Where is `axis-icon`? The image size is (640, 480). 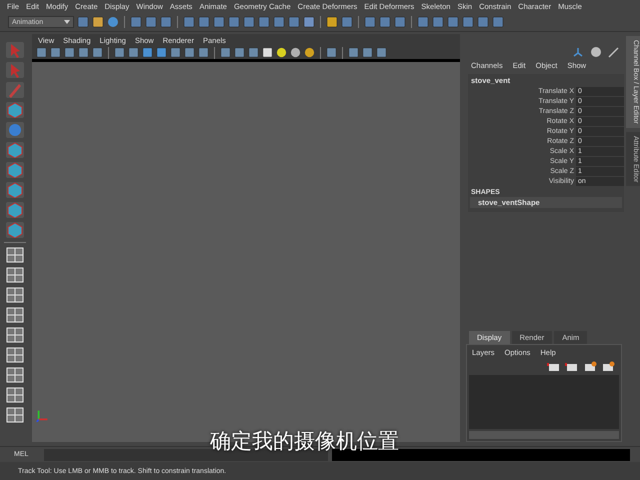 axis-icon is located at coordinates (43, 415).